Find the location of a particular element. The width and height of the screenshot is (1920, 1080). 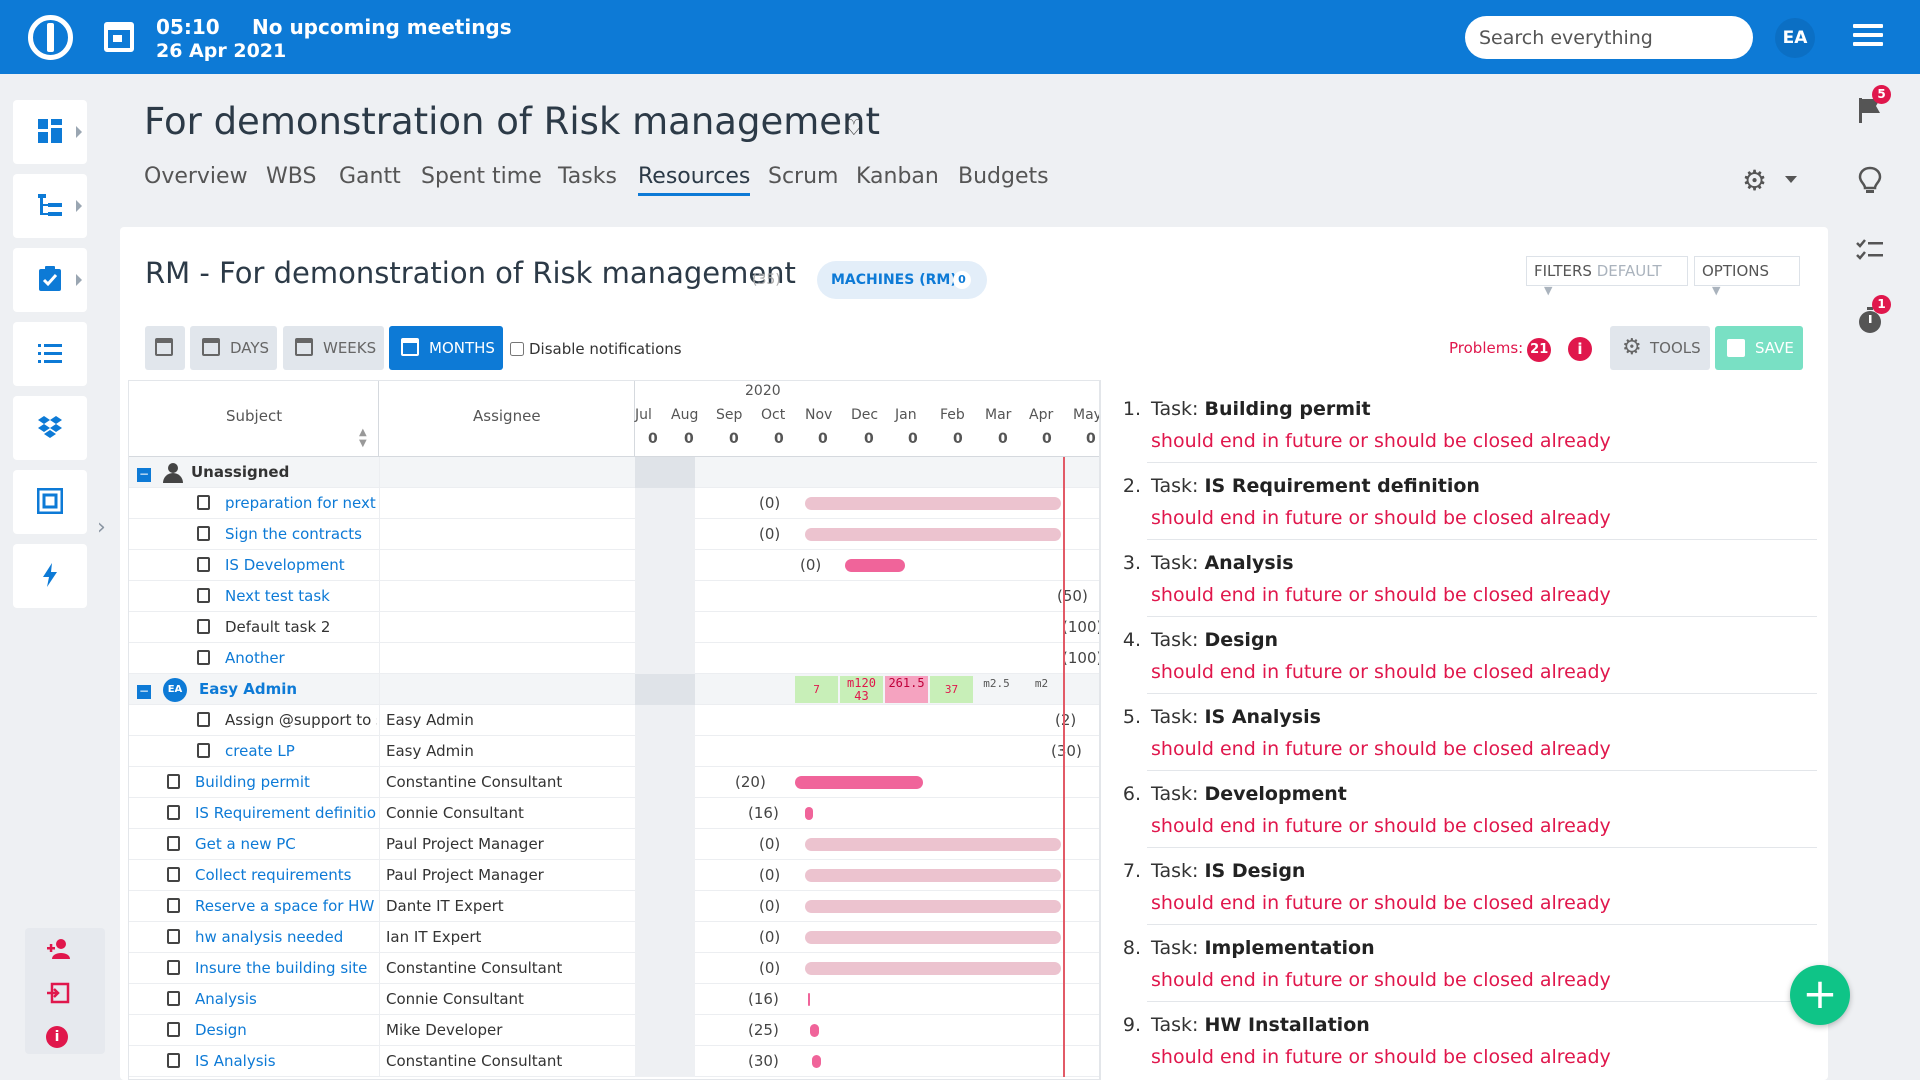

user-avatar: EA is located at coordinates (1795, 38).